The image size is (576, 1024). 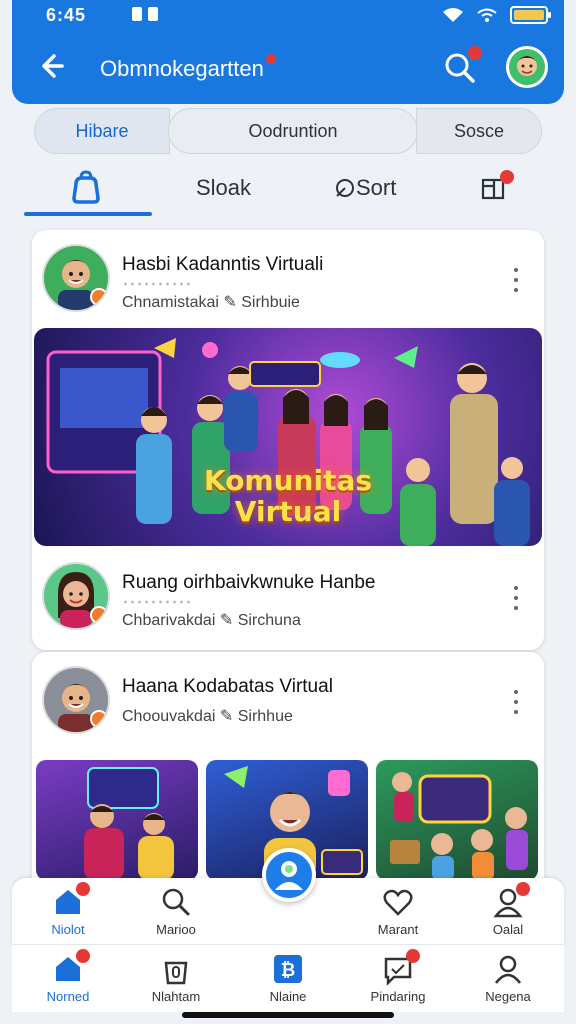 What do you see at coordinates (453, 15) in the screenshot?
I see `wifi-icon` at bounding box center [453, 15].